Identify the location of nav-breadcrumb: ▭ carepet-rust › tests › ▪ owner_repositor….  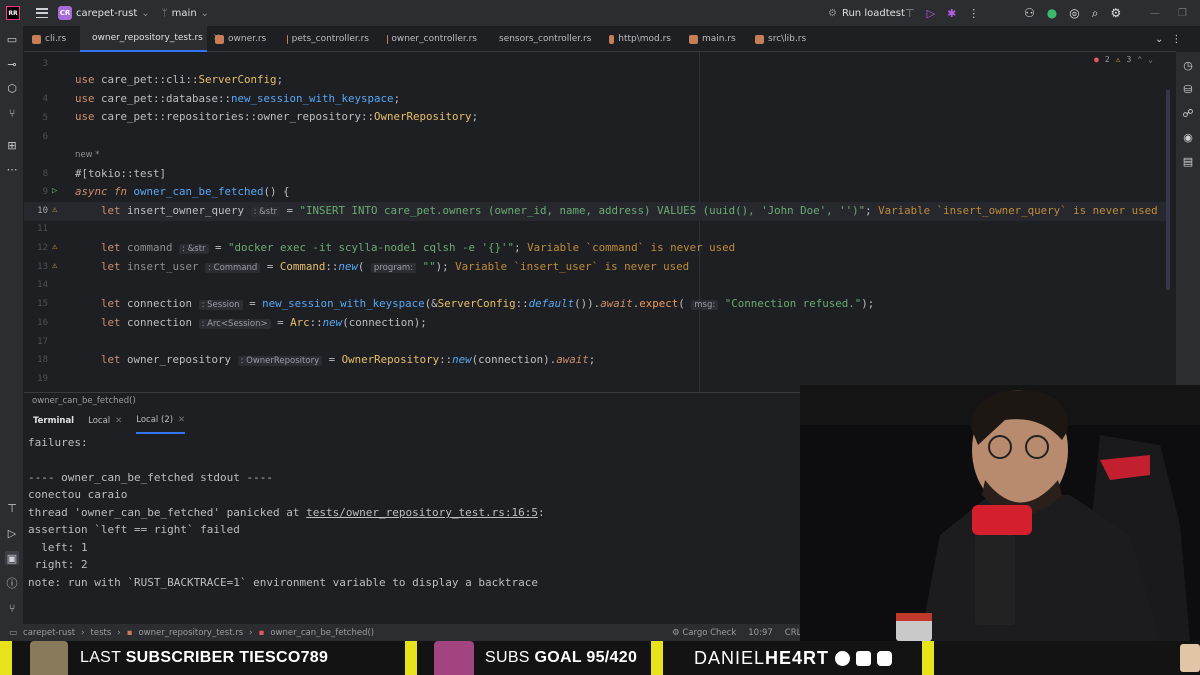
(192, 632).